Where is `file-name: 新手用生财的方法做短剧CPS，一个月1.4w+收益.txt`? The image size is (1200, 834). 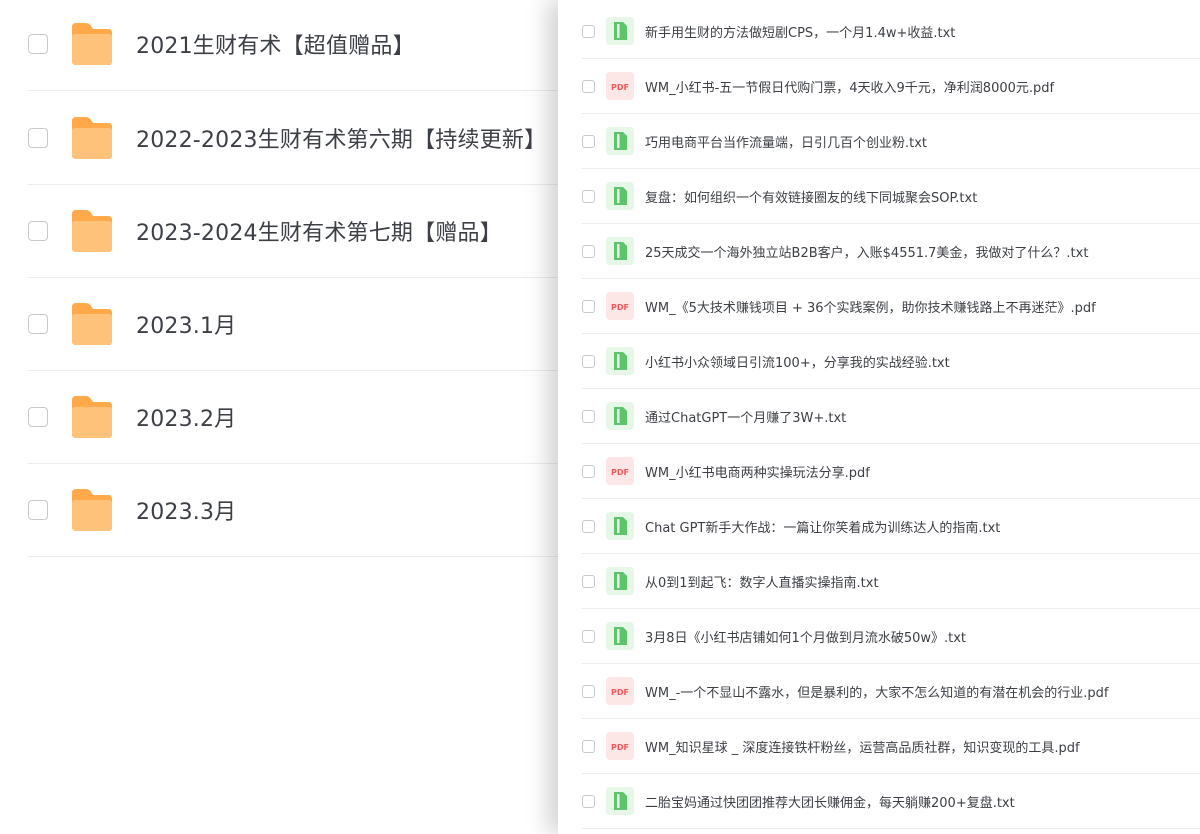
file-name: 新手用生财的方法做短剧CPS，一个月1.4w+收益.txt is located at coordinates (800, 33).